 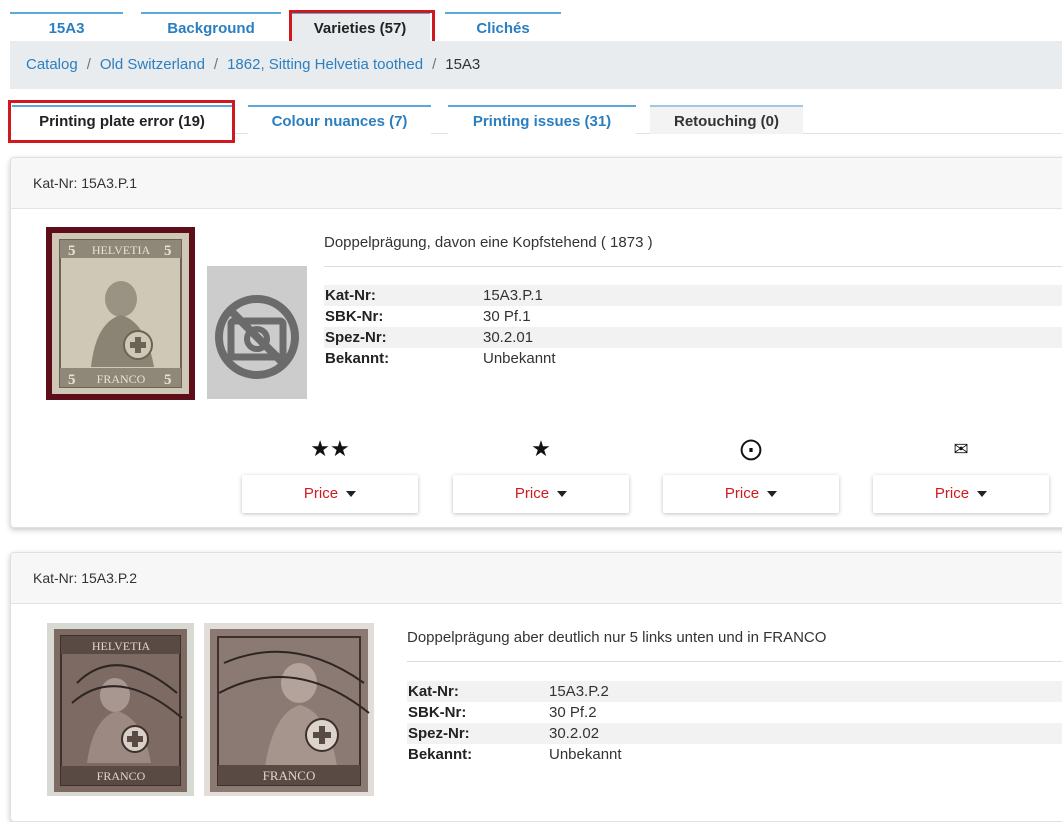 I want to click on mint-double-star-icon: ★★, so click(x=330, y=448).